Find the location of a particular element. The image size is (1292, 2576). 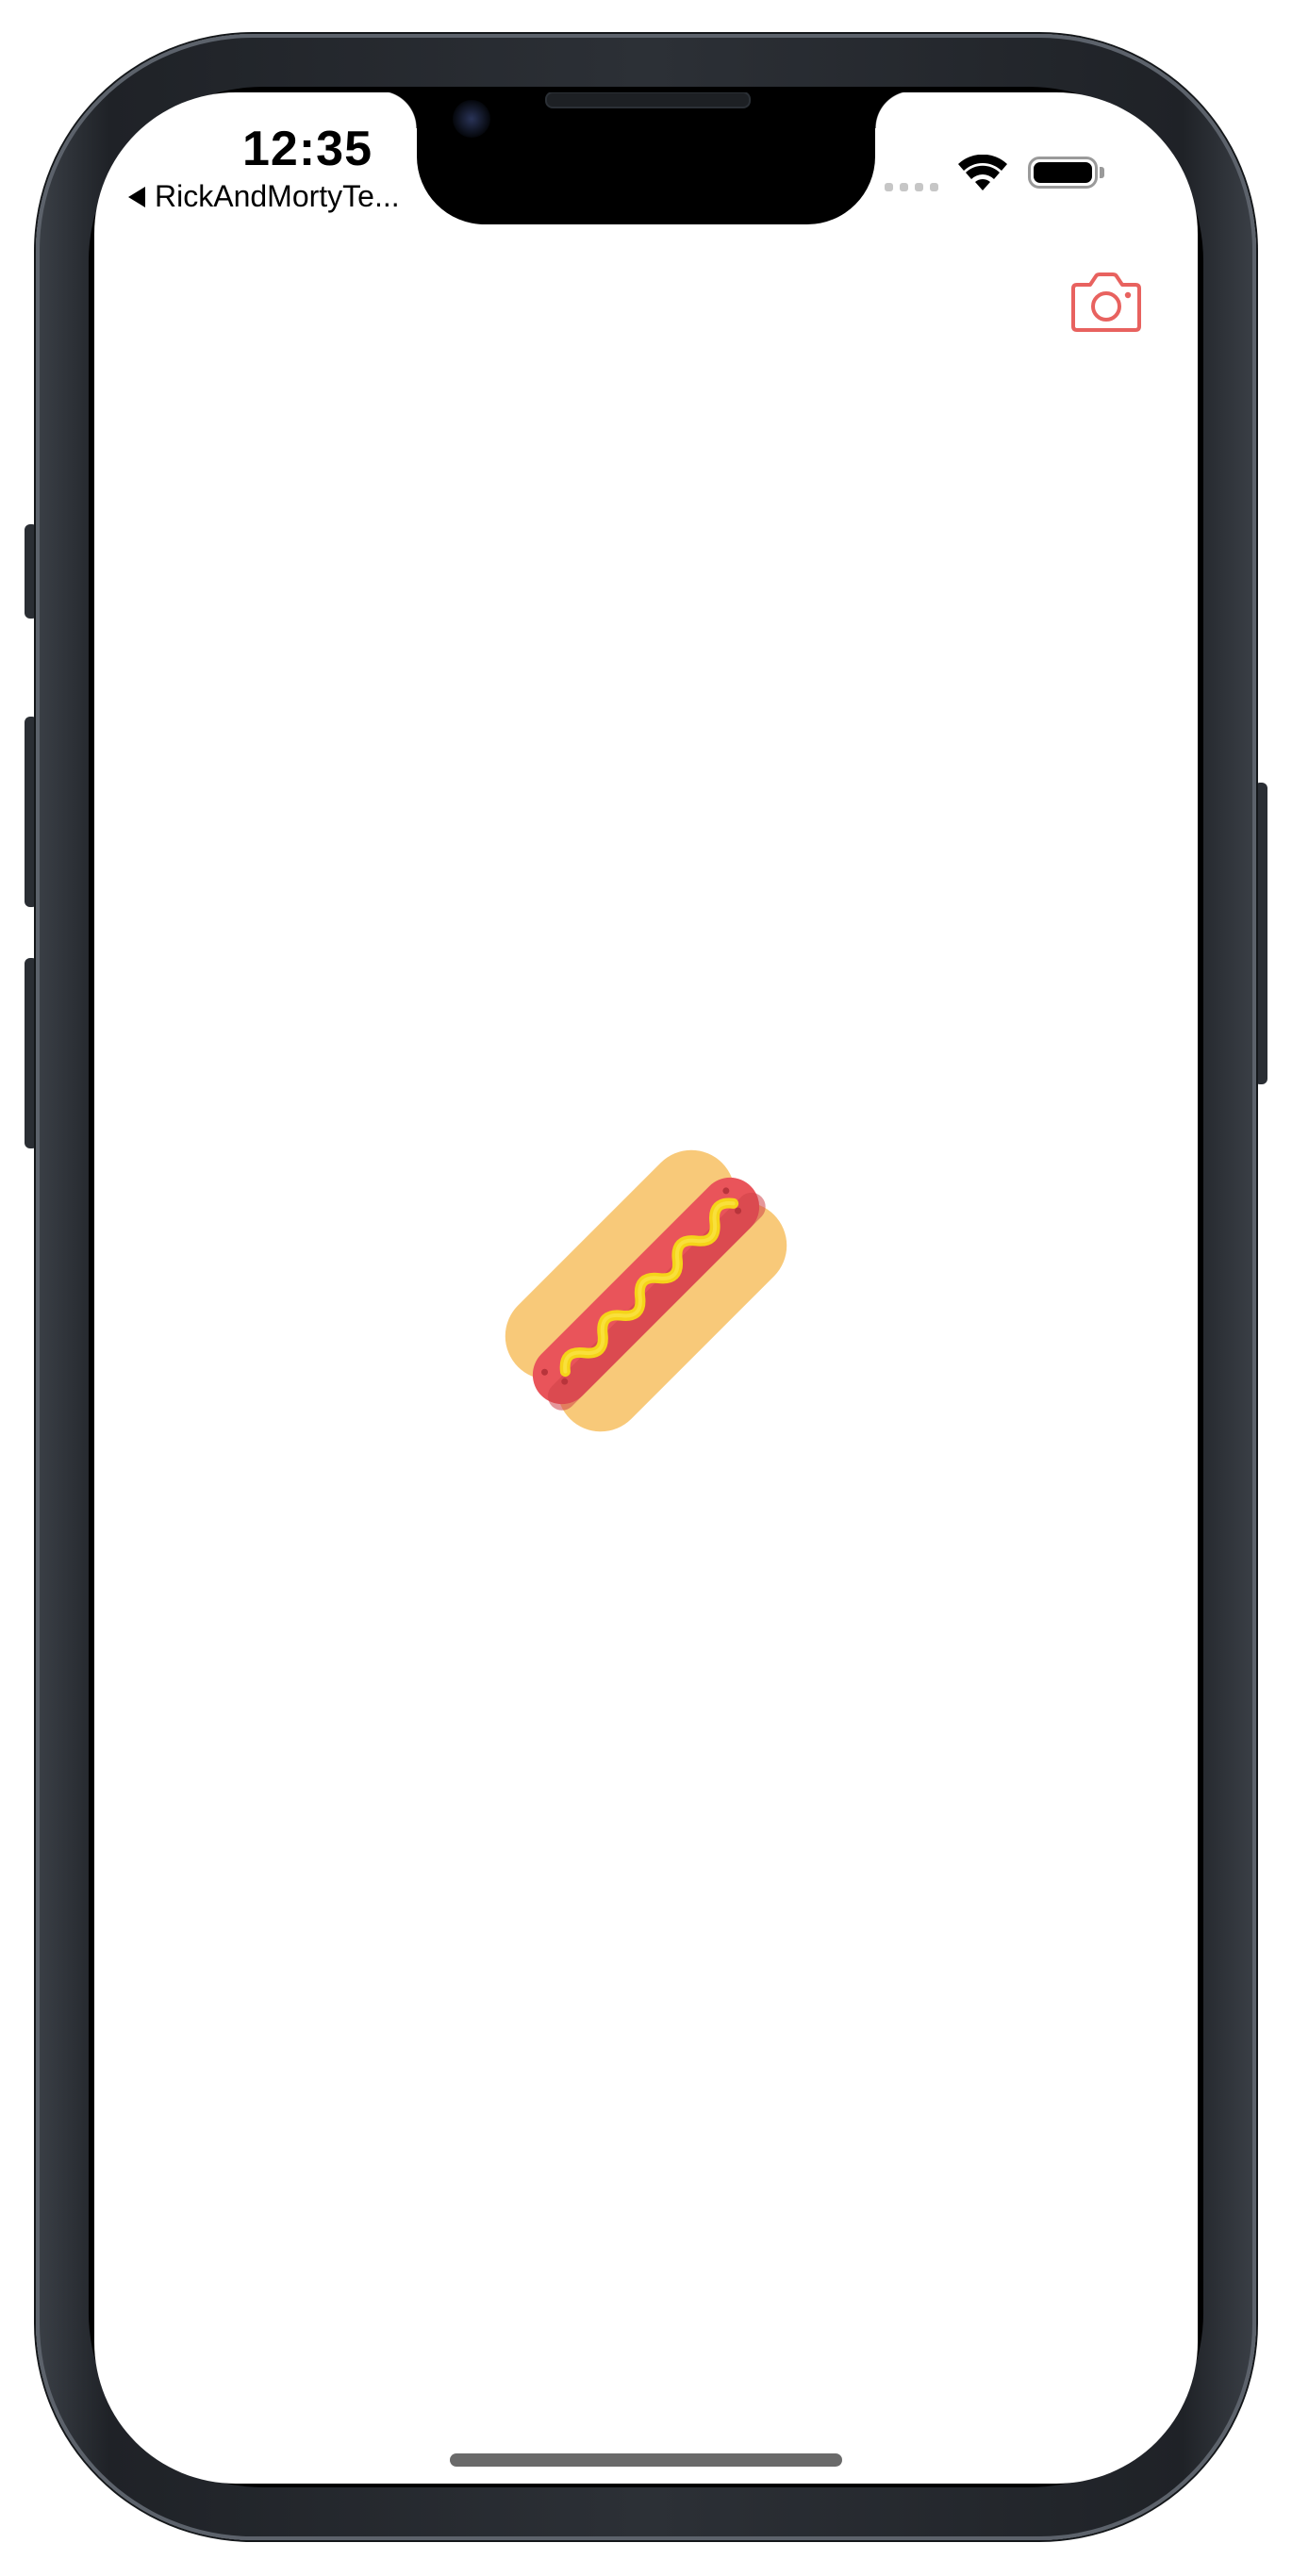

battery-icon is located at coordinates (1063, 173).